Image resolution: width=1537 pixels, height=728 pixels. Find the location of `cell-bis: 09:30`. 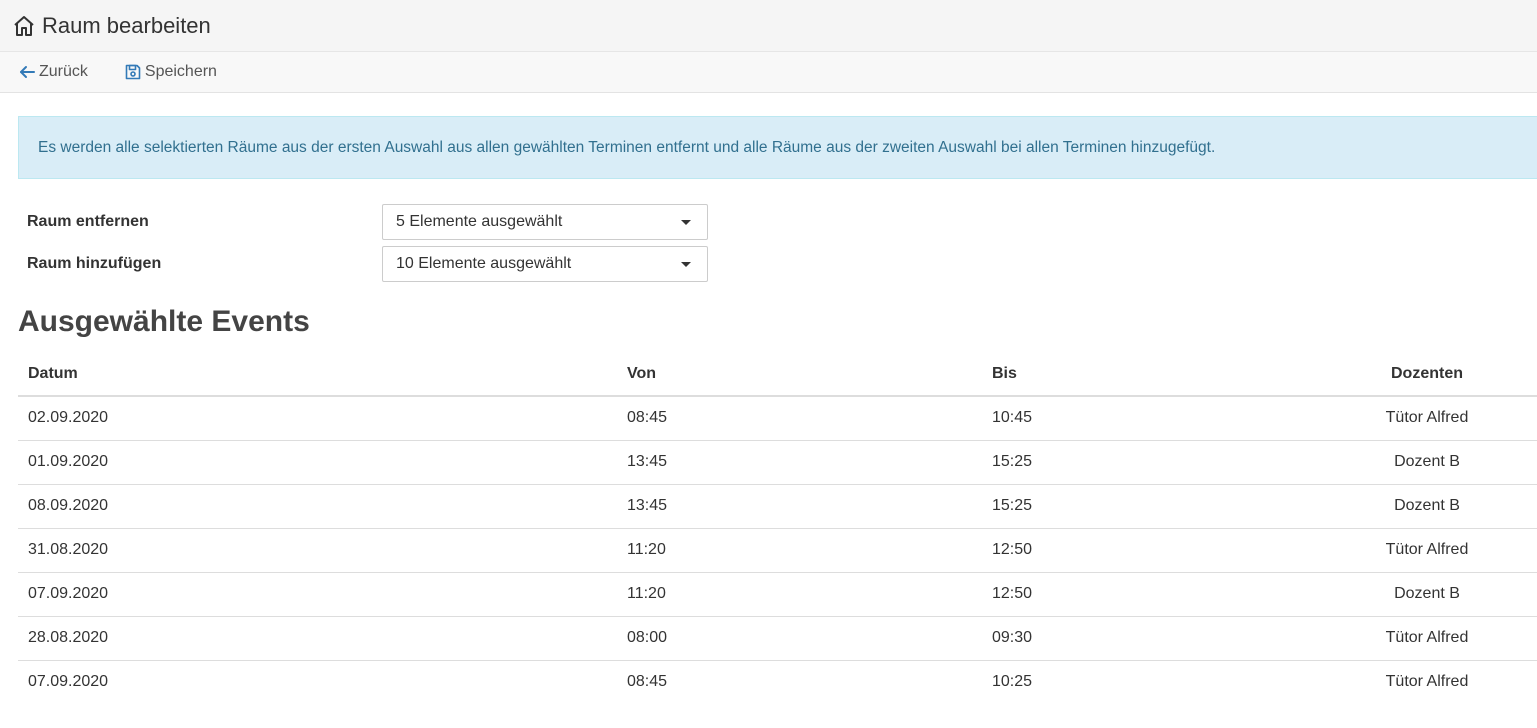

cell-bis: 09:30 is located at coordinates (1154, 638).